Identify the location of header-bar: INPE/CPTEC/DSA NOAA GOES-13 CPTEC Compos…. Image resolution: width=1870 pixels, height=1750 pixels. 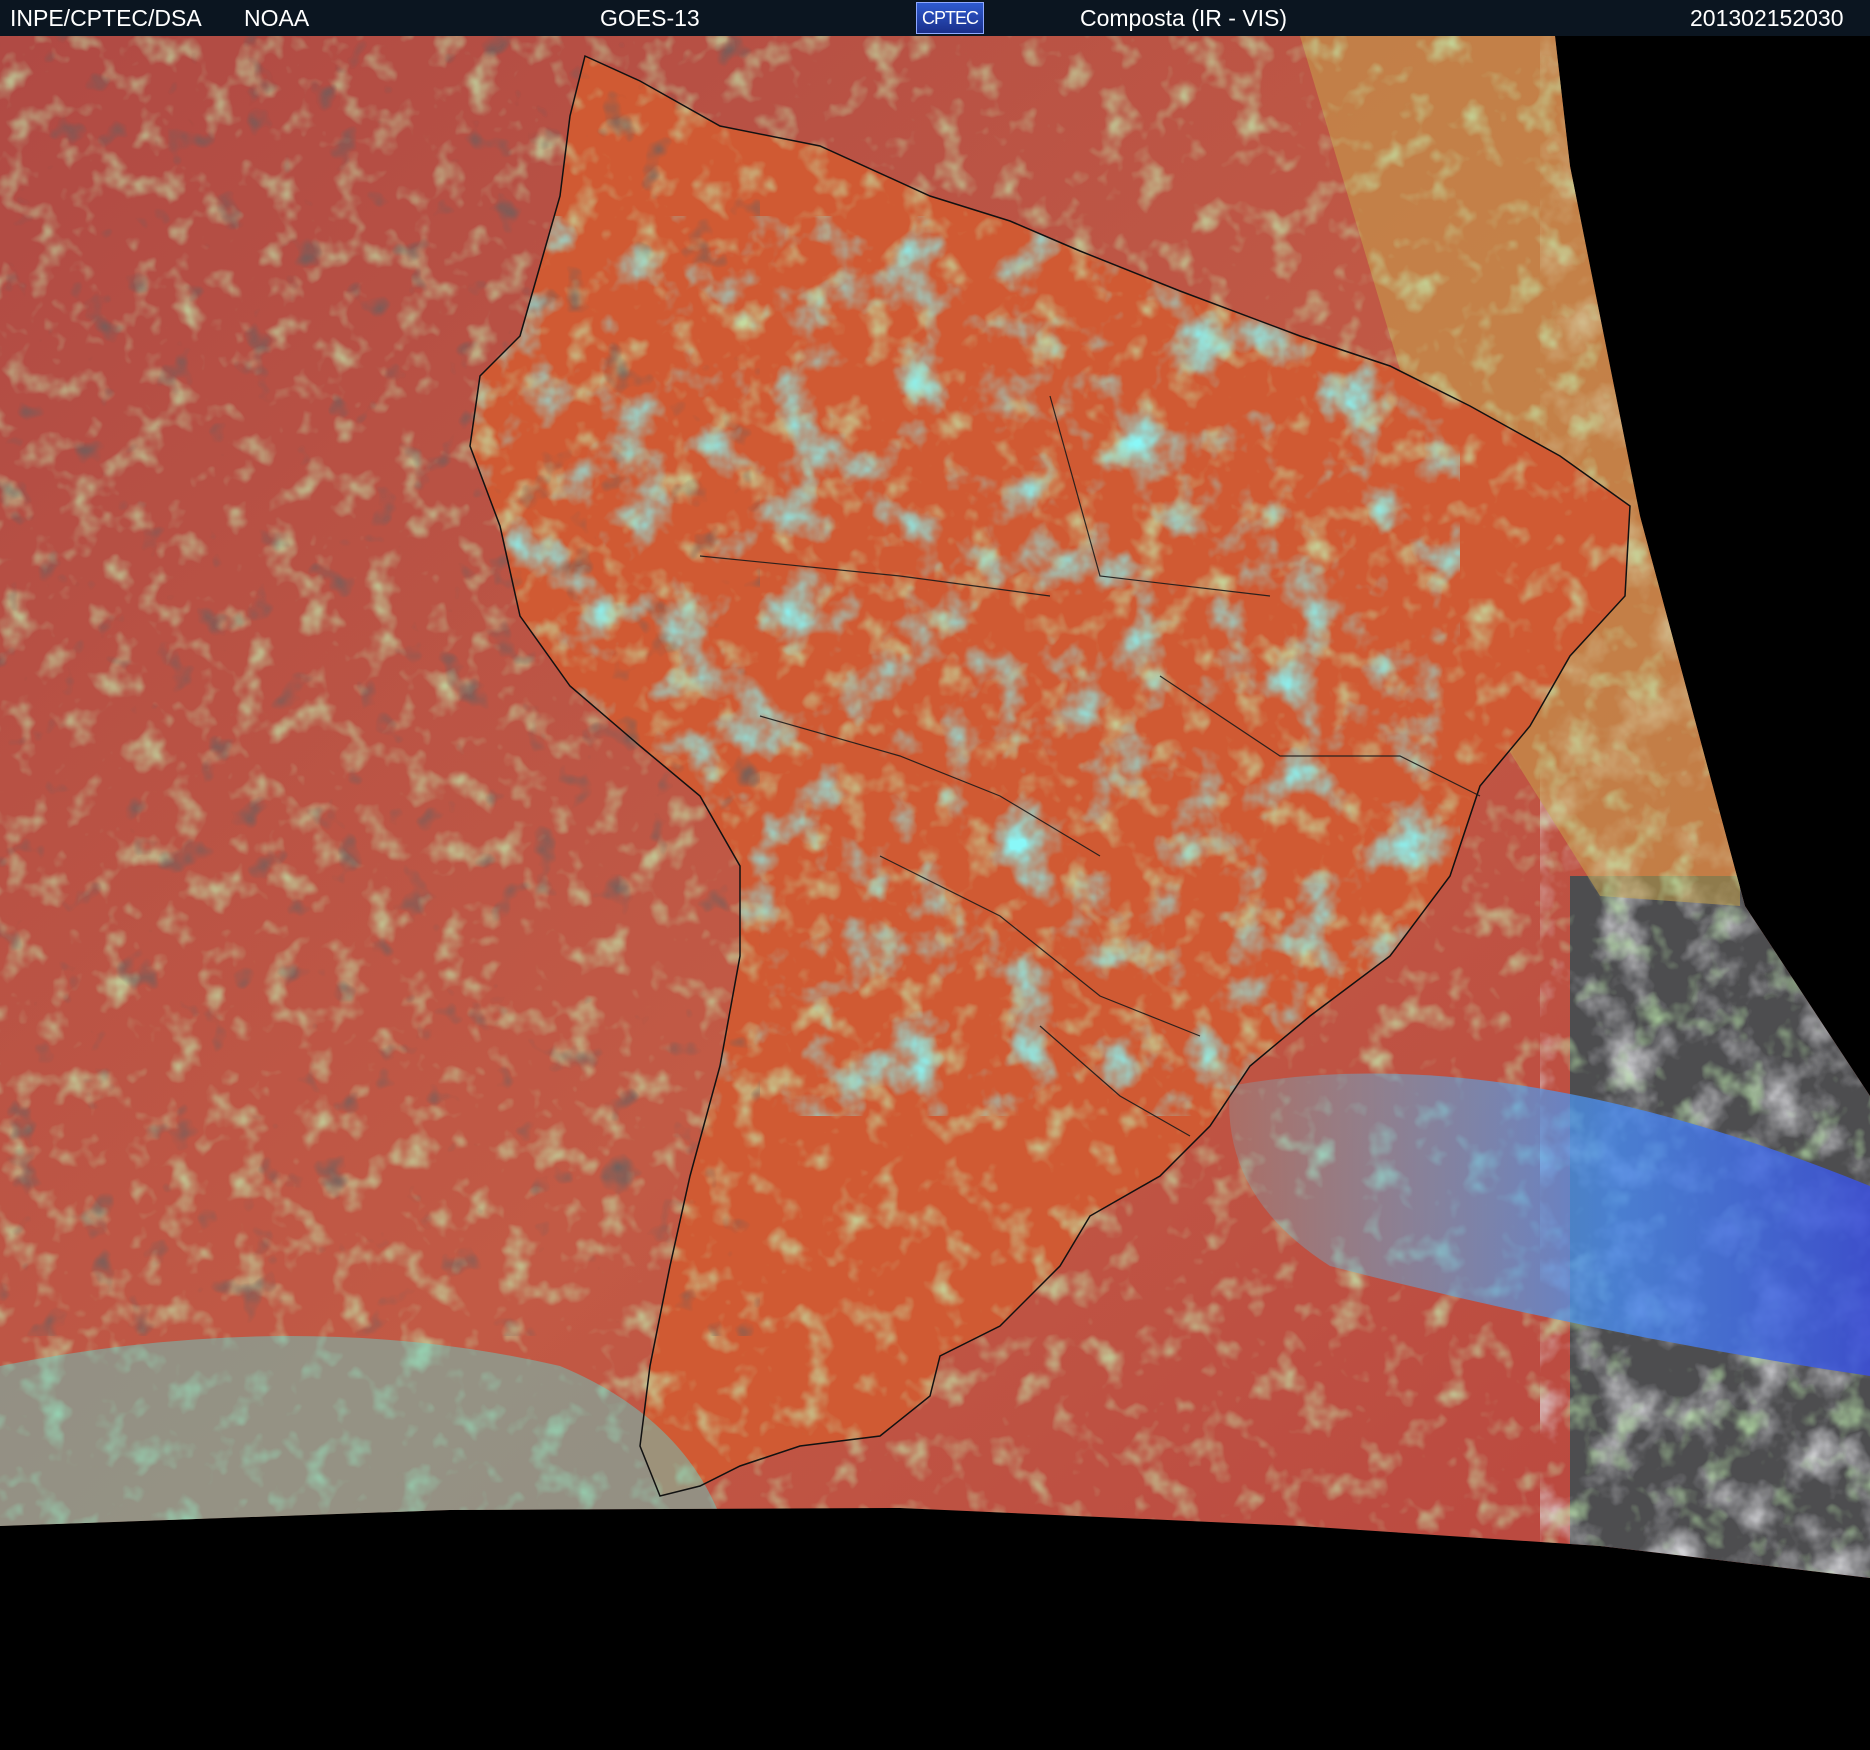
(935, 18).